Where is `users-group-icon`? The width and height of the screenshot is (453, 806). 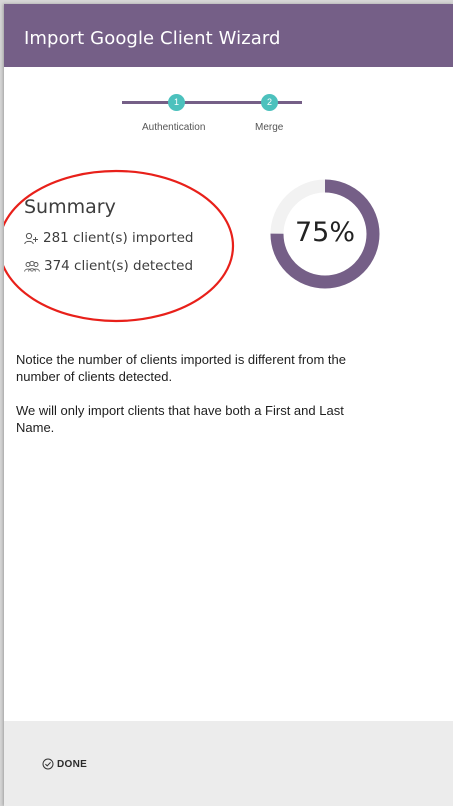
users-group-icon is located at coordinates (32, 266).